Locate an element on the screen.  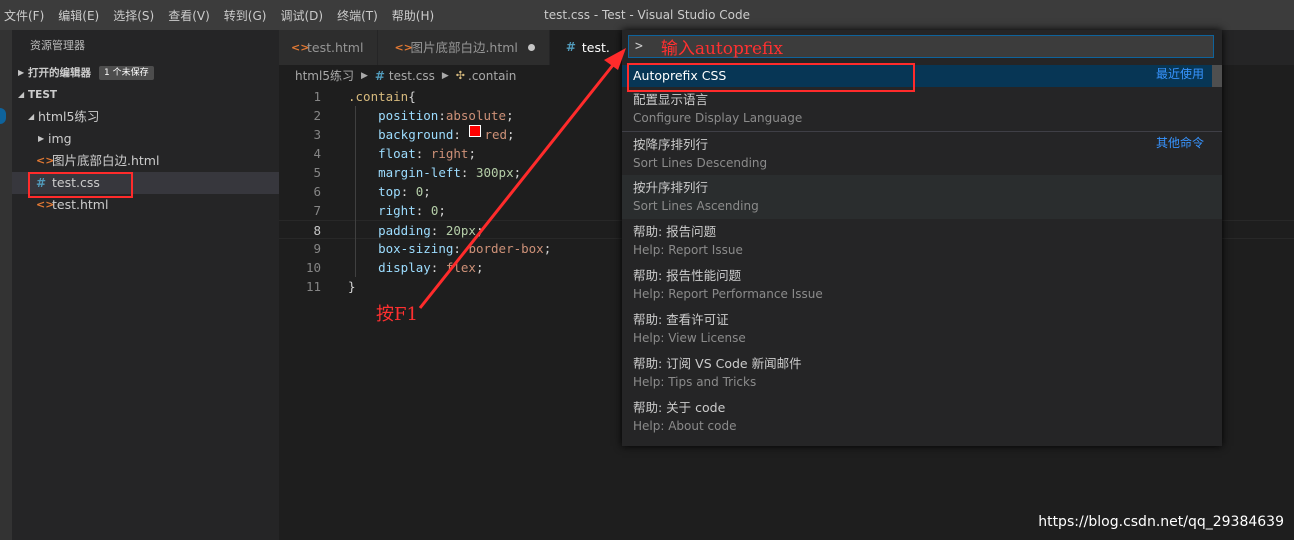
tree-item-html5-folder: ◢ html5练习 is located at coordinates (145, 117).